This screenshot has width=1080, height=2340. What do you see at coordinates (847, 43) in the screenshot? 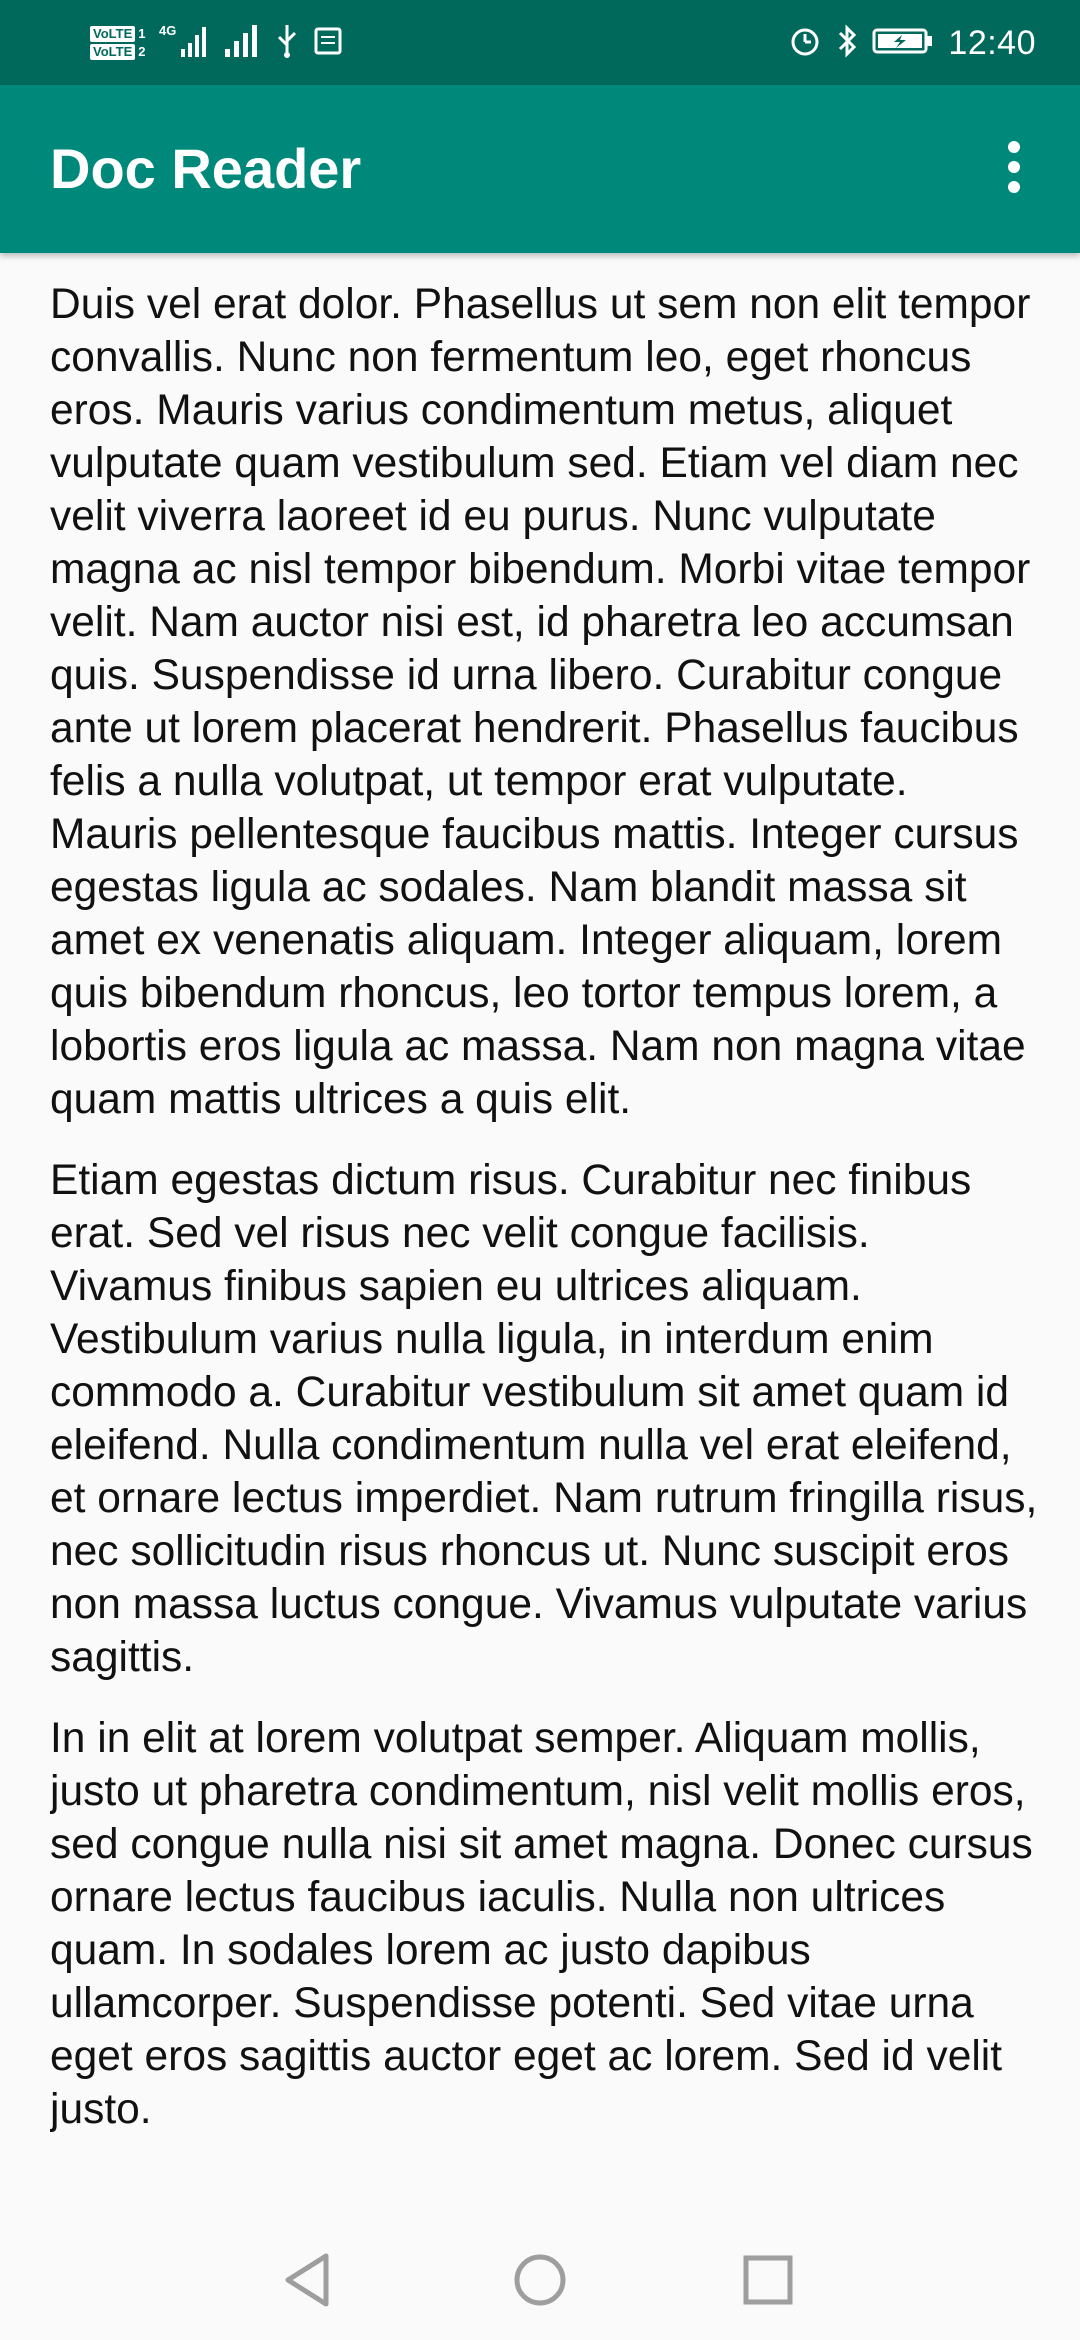
I see `bluetooth-icon` at bounding box center [847, 43].